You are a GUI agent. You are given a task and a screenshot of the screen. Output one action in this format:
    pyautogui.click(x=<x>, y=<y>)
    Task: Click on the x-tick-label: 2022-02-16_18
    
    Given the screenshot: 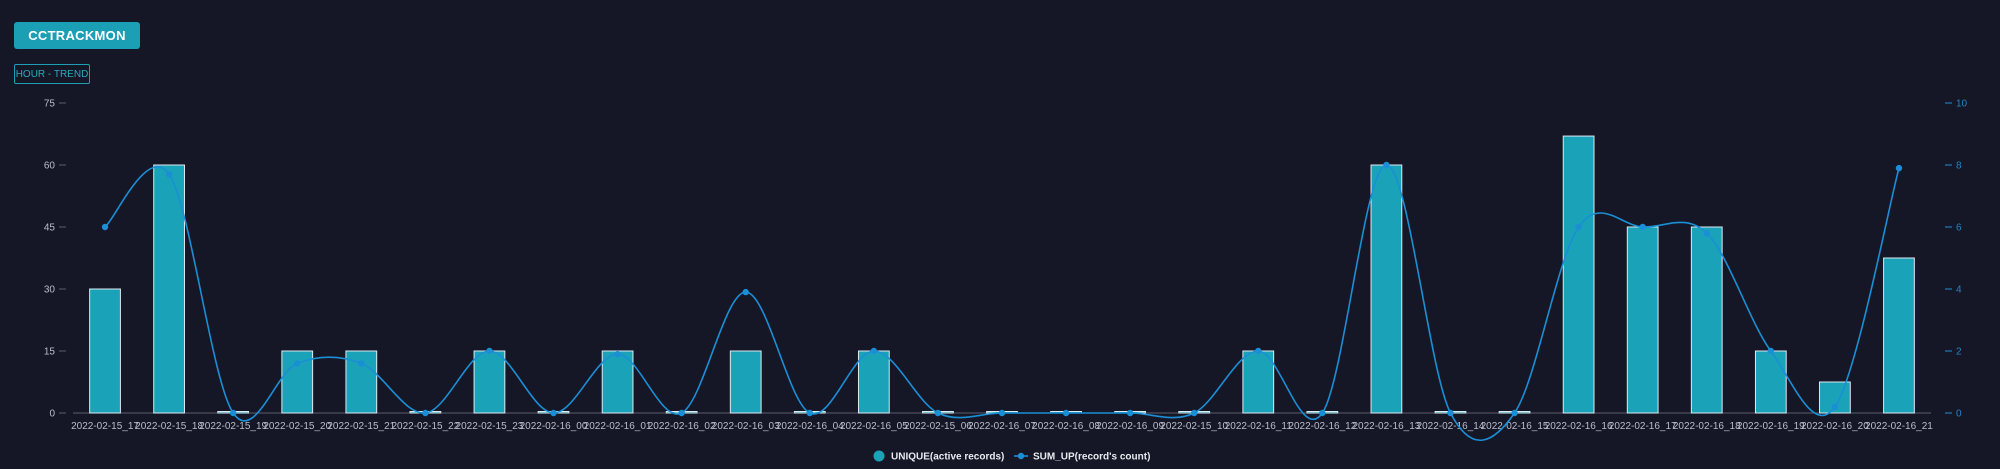 What is the action you would take?
    pyautogui.click(x=1707, y=426)
    